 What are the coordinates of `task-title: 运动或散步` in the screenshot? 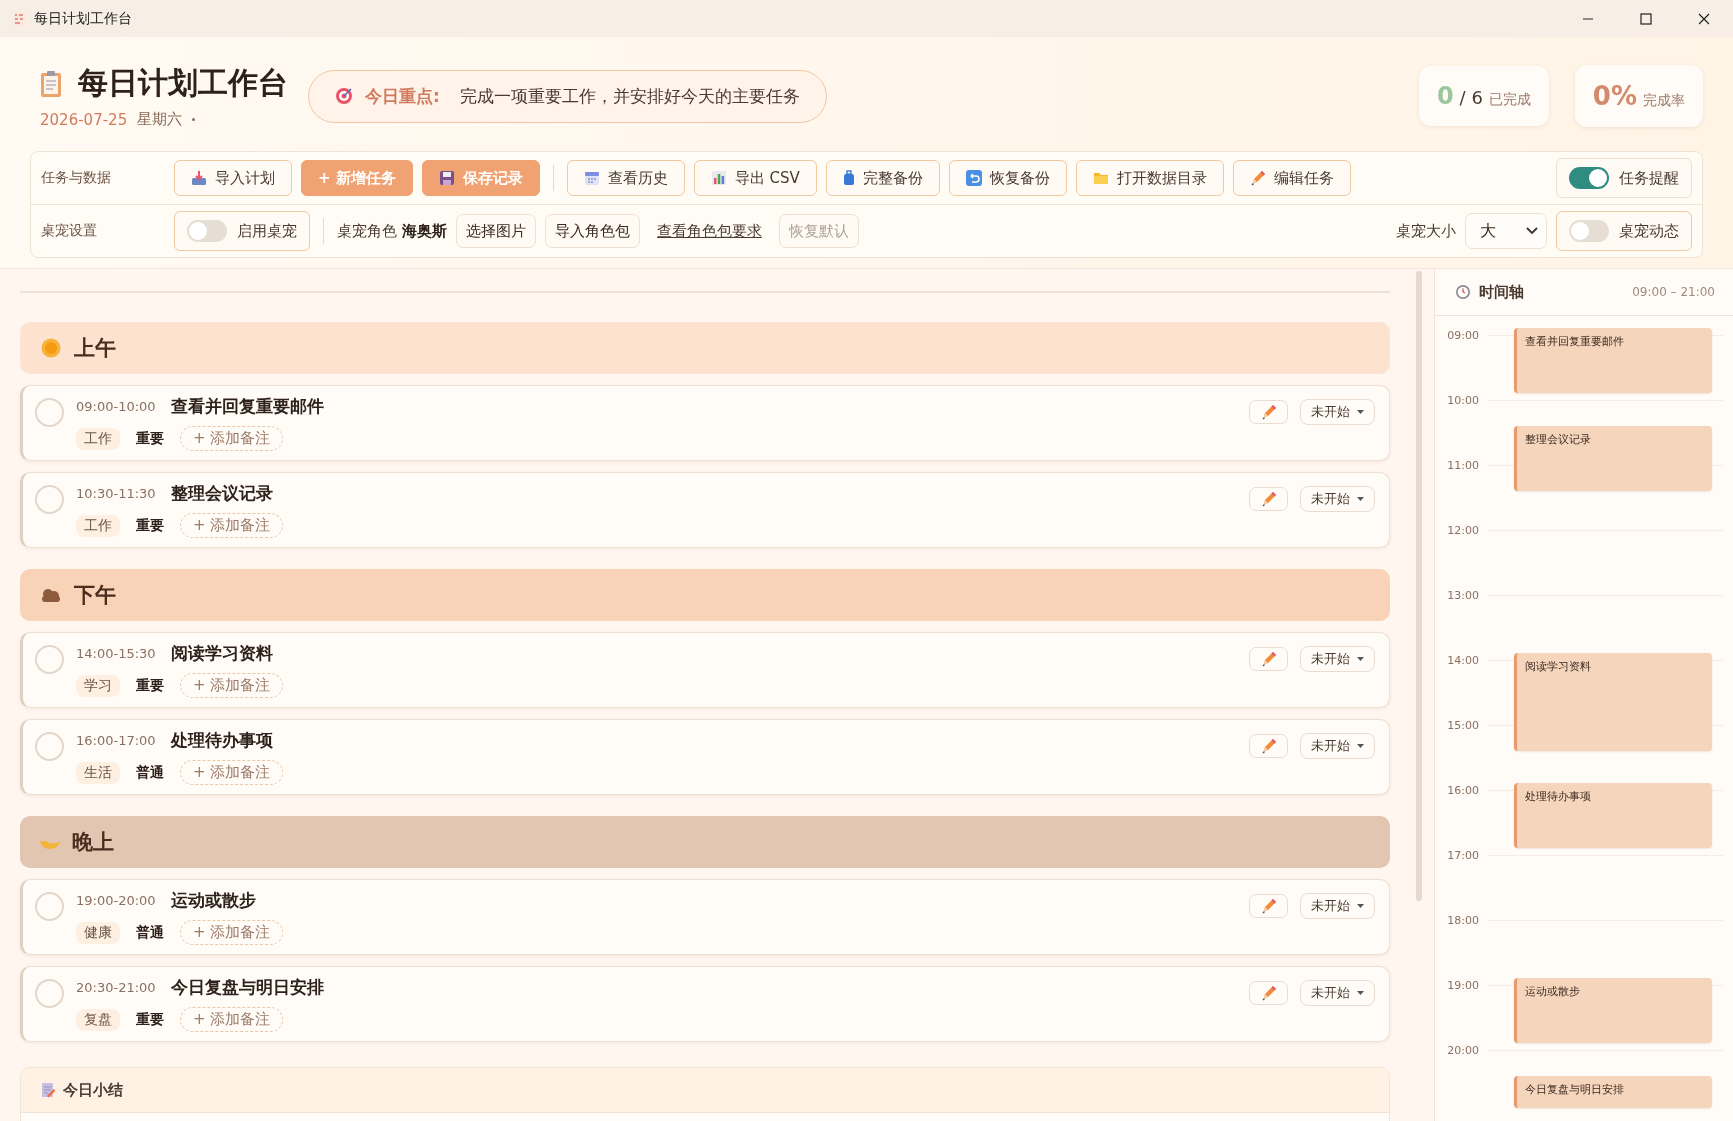 It's located at (213, 900).